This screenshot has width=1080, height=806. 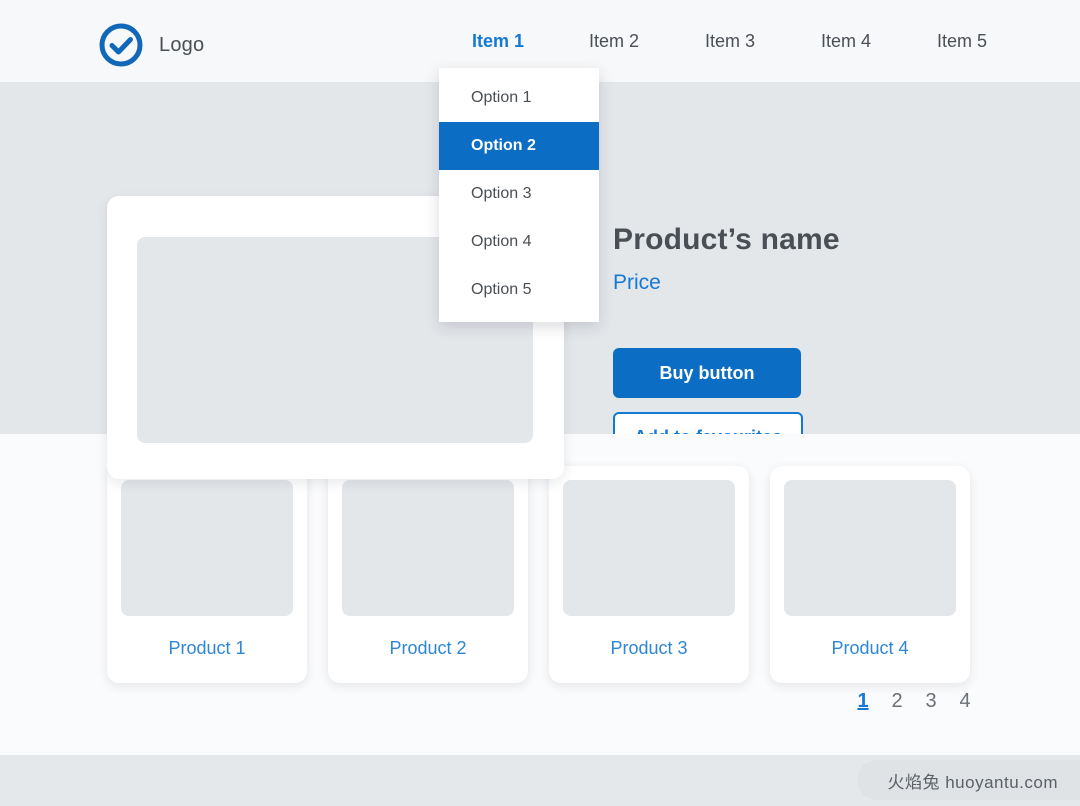 I want to click on site-footer: 火焰兔 huoyantu.com, so click(x=540, y=780).